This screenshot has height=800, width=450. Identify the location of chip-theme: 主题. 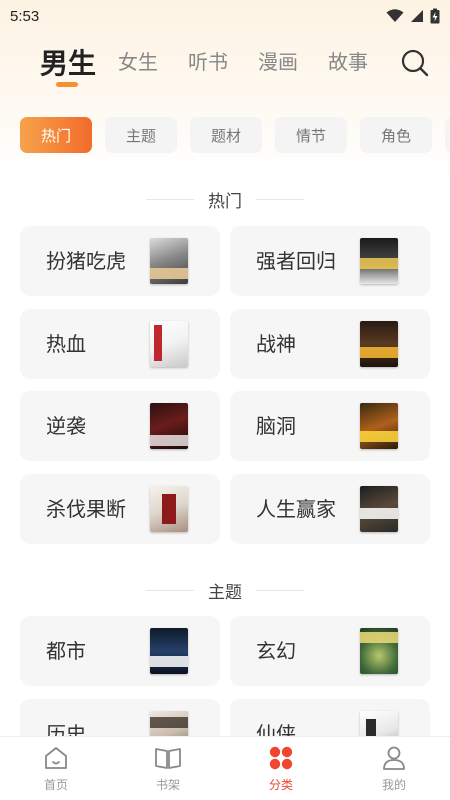
(141, 135).